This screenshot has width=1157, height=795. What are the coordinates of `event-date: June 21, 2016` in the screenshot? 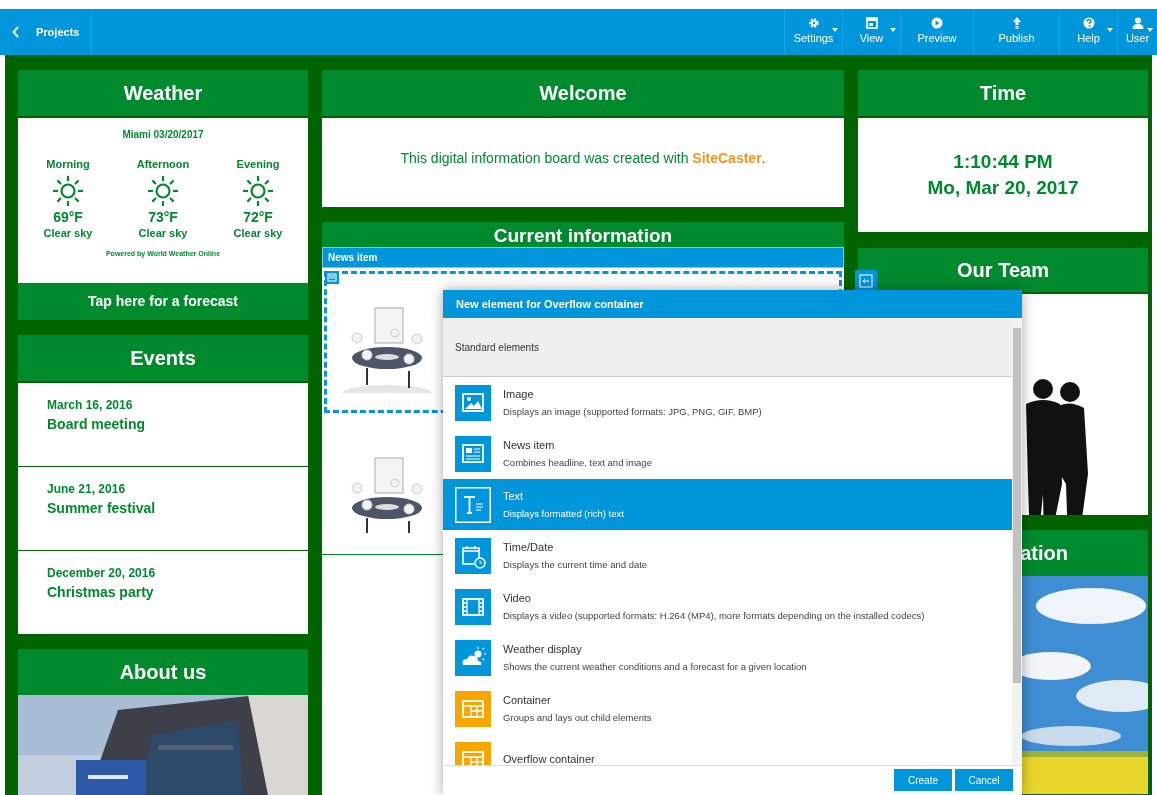 It's located at (87, 489).